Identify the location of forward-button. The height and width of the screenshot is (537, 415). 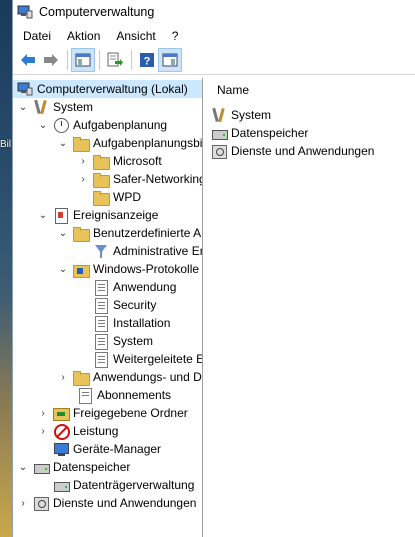
(51, 60).